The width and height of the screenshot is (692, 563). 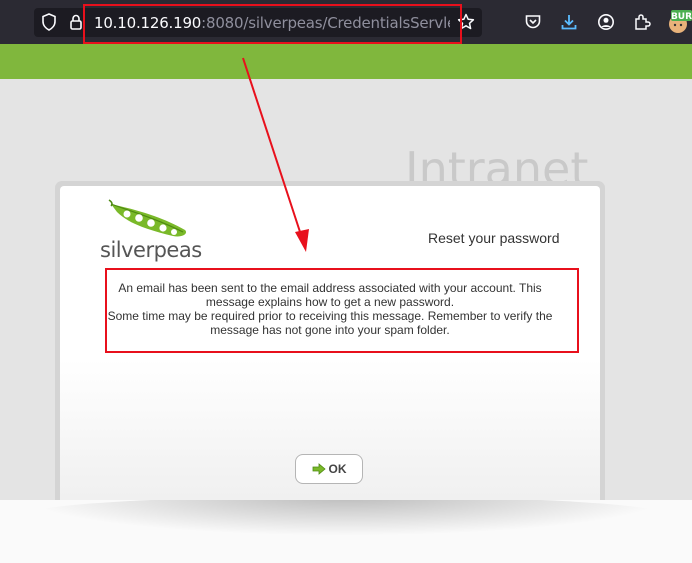 What do you see at coordinates (606, 22) in the screenshot?
I see `account-icon` at bounding box center [606, 22].